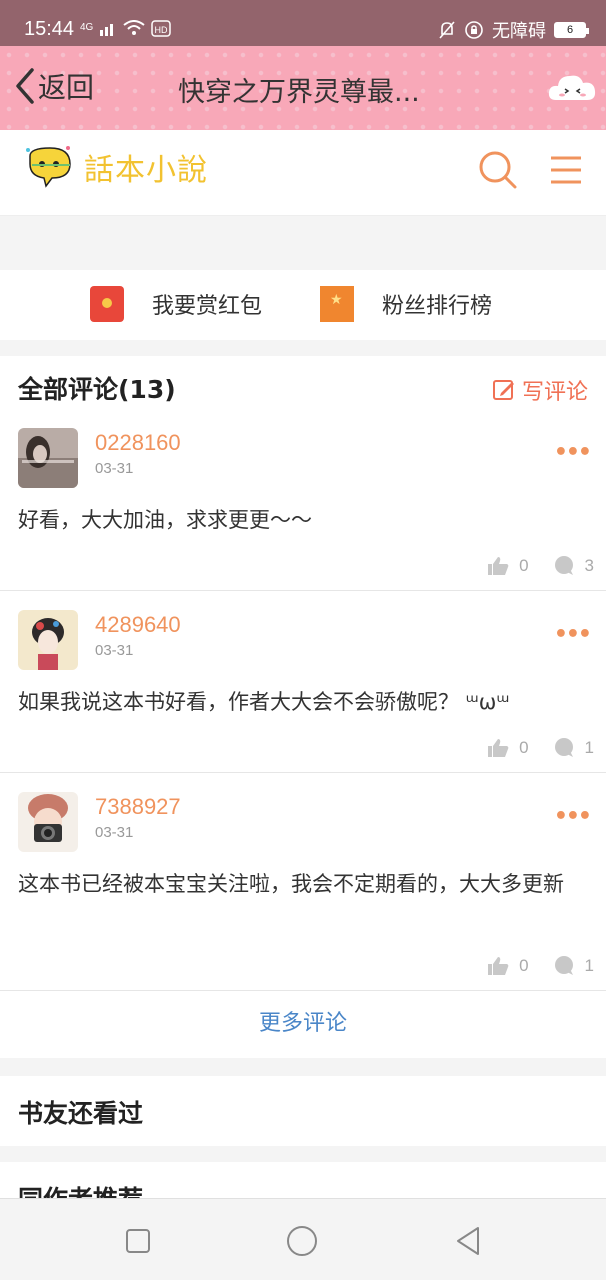 The image size is (606, 1280). I want to click on actions-row: 我要赏红包 粉丝排行榜, so click(303, 305).